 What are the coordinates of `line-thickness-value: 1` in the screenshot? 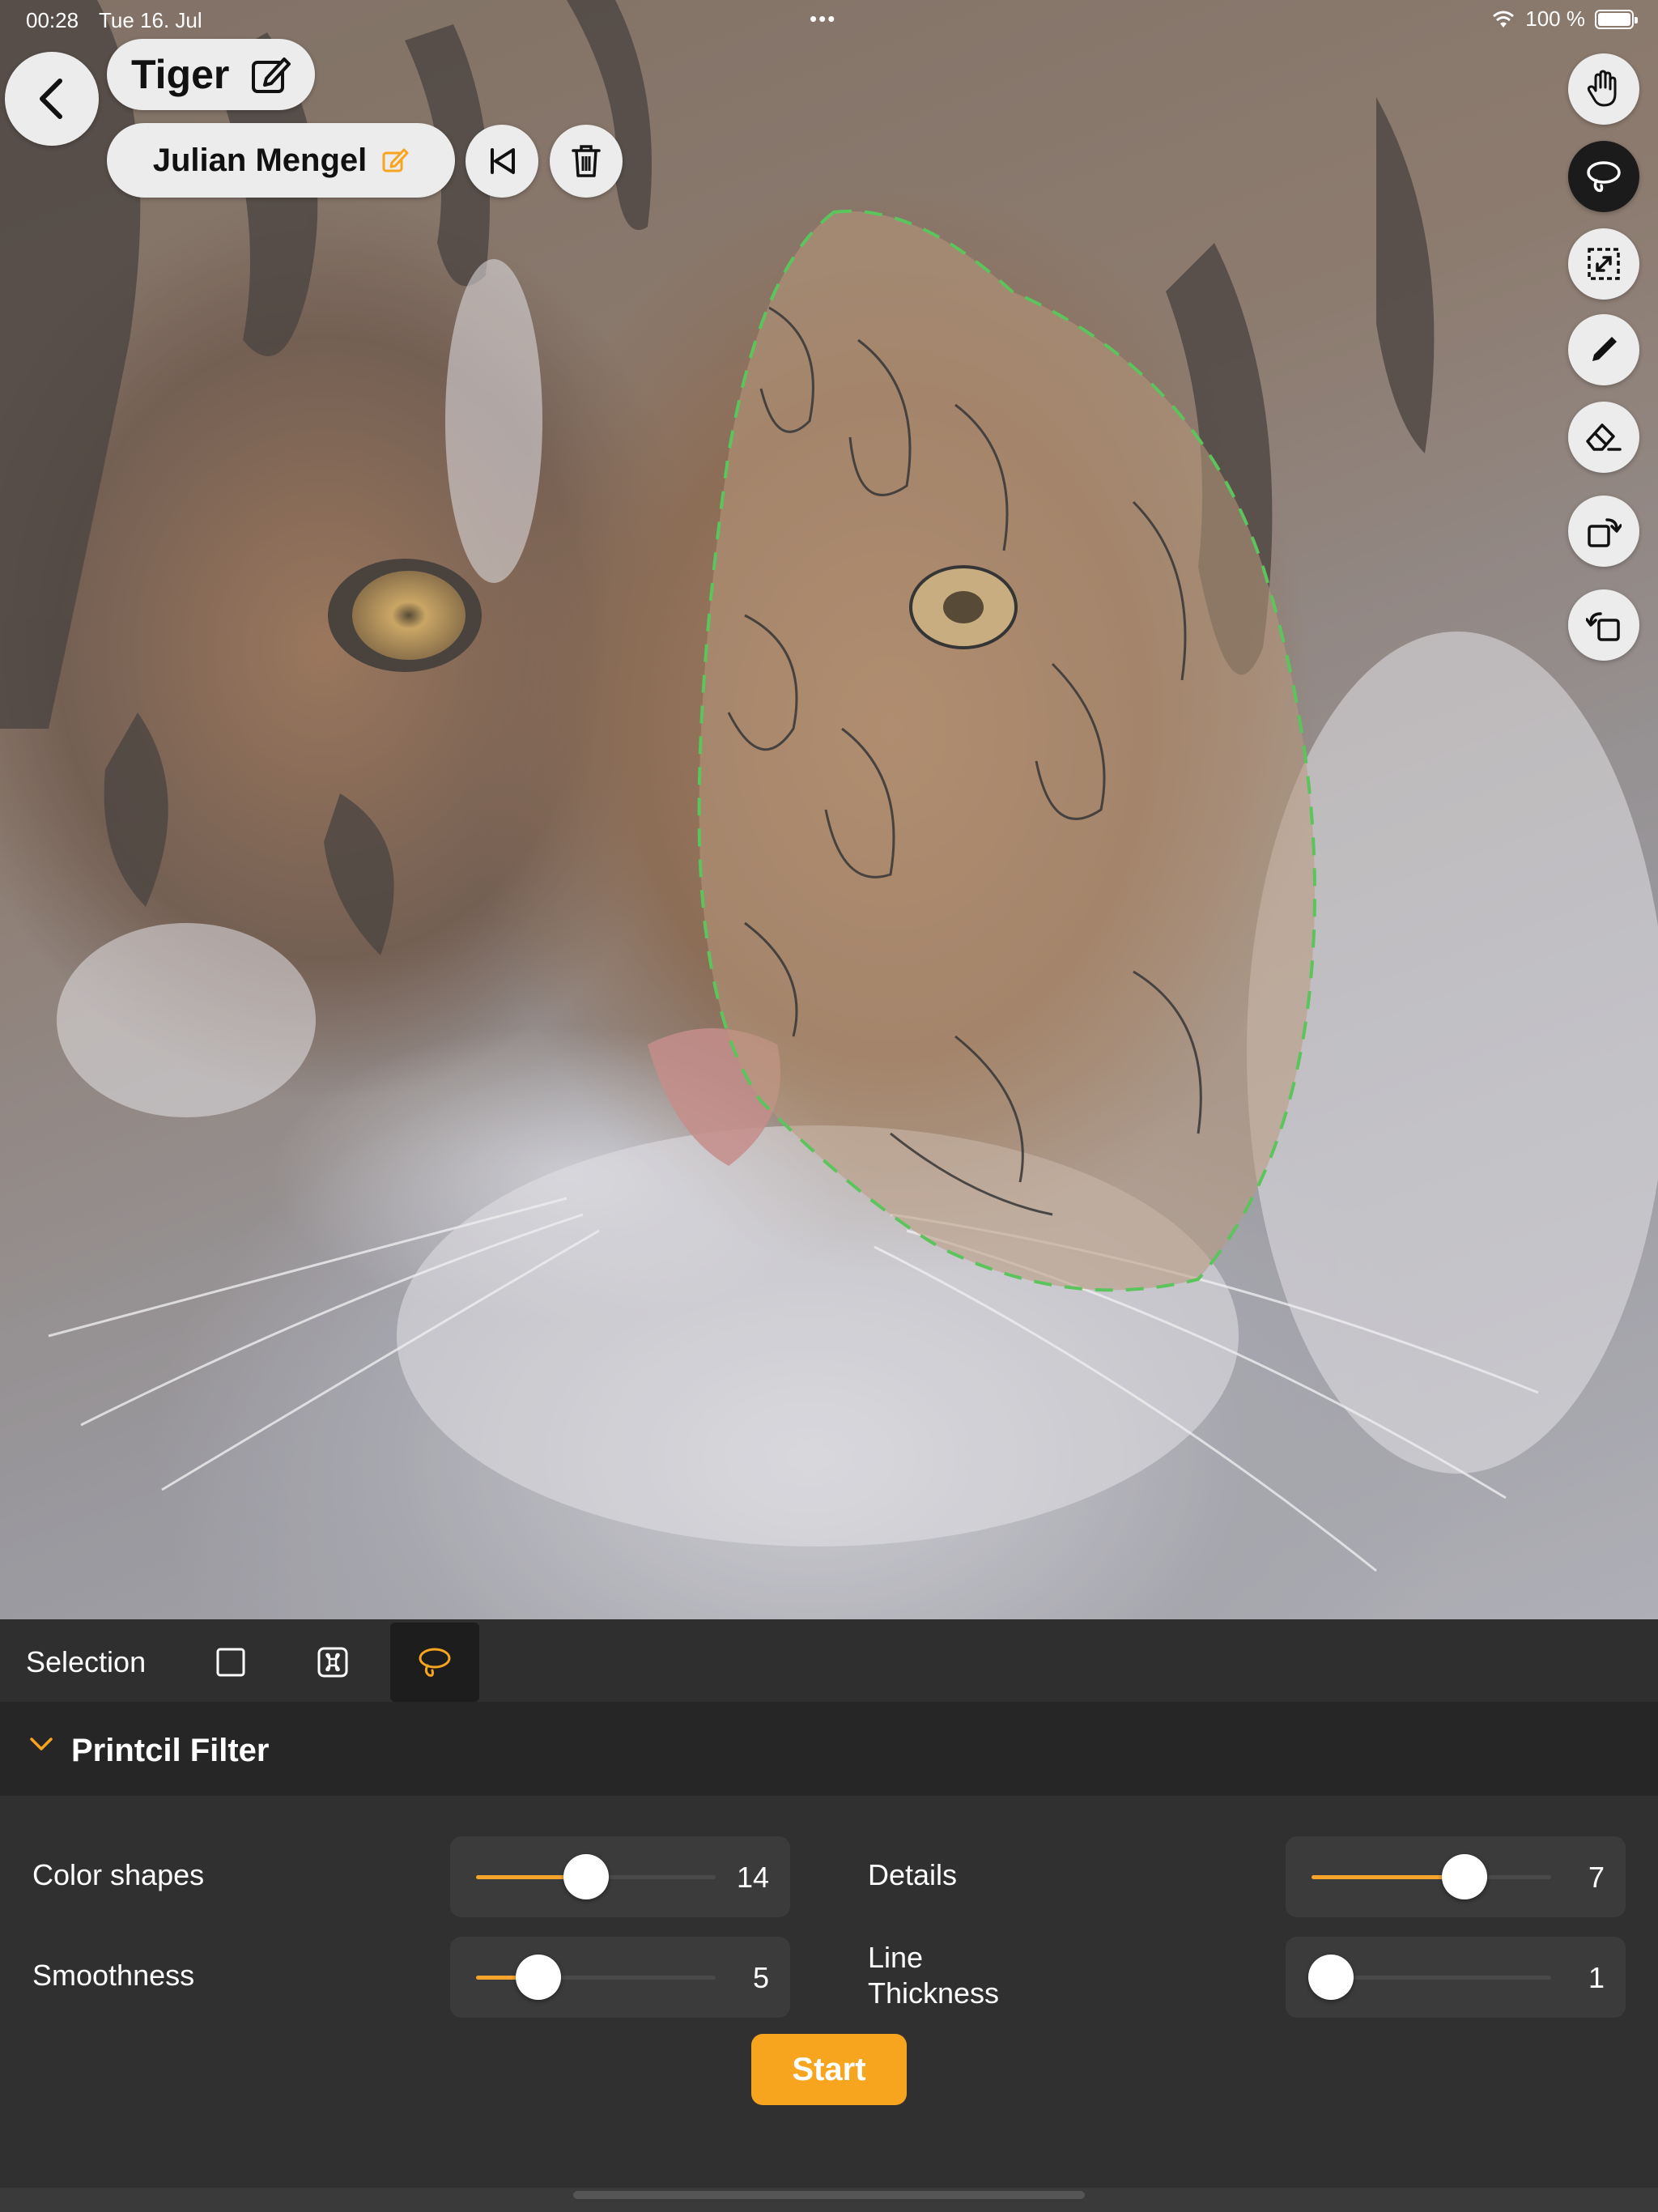 It's located at (1596, 1978).